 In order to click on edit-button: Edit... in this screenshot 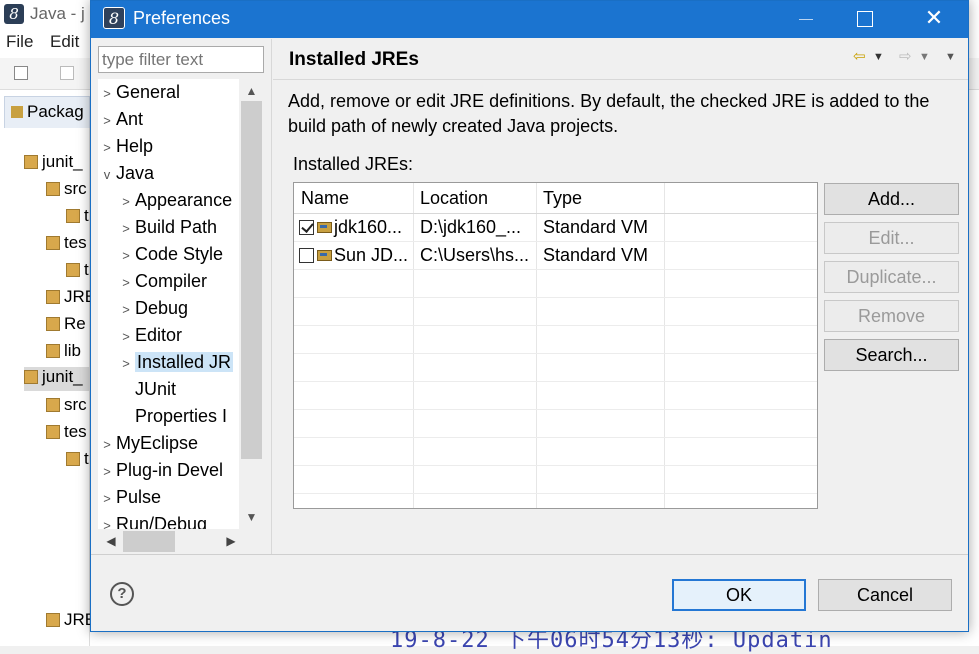, I will do `click(891, 238)`.